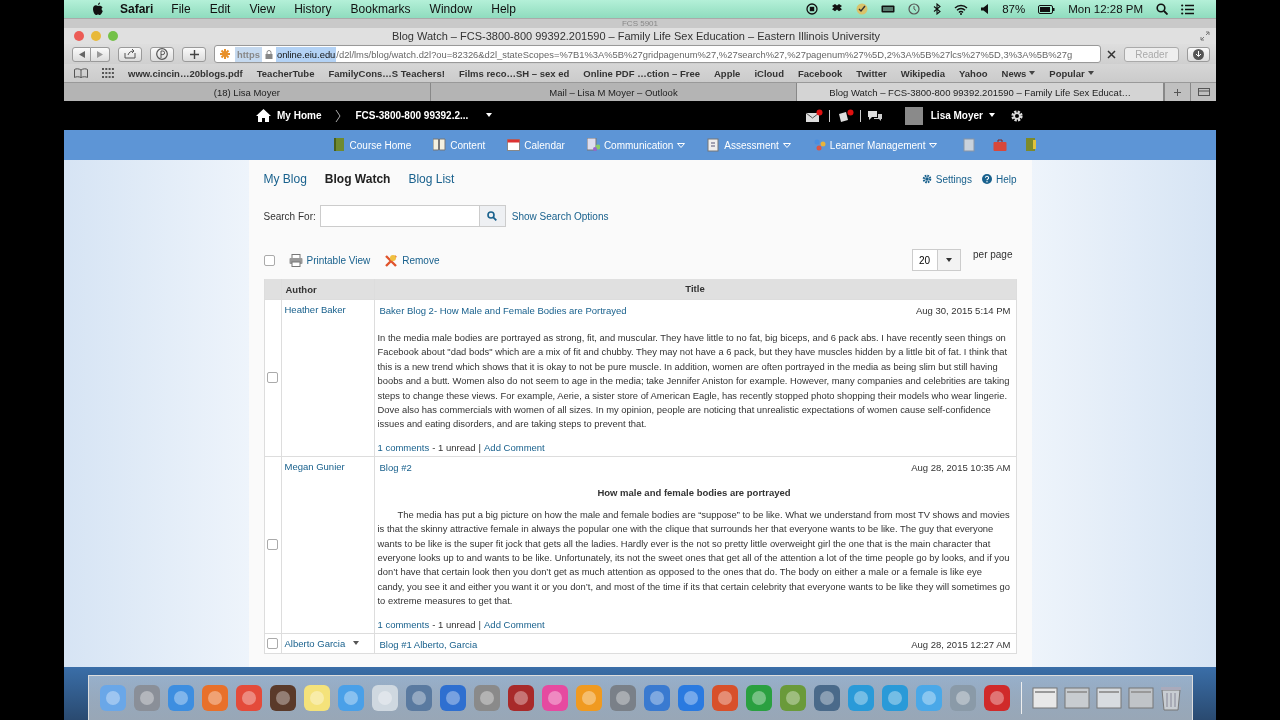  Describe the element at coordinates (503, 310) in the screenshot. I see `post-title-link: Baker Blog 2- How Male and Female Bodies are Portrayed` at that location.